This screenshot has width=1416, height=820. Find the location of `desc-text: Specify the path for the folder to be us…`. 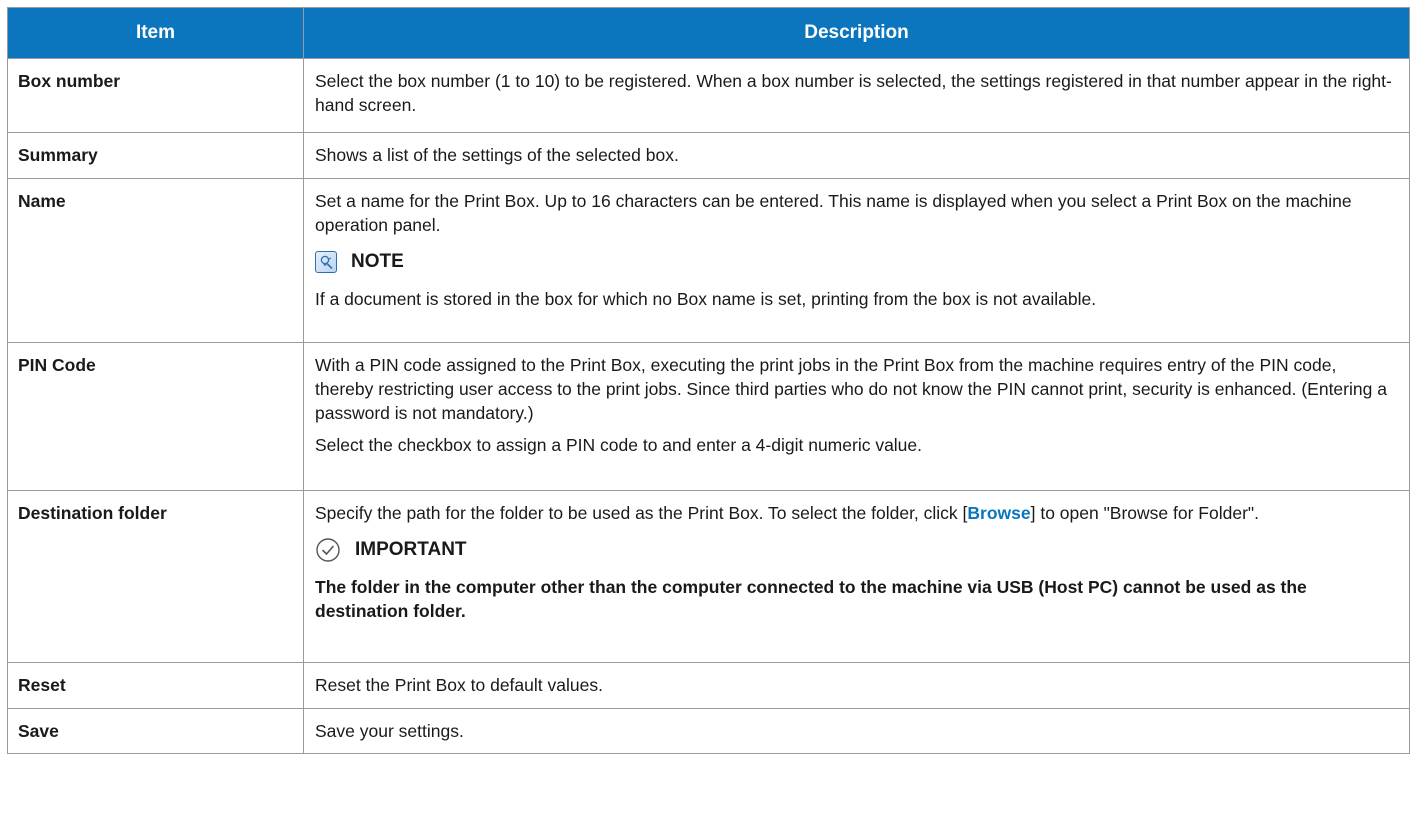

desc-text: Specify the path for the folder to be us… is located at coordinates (856, 513).